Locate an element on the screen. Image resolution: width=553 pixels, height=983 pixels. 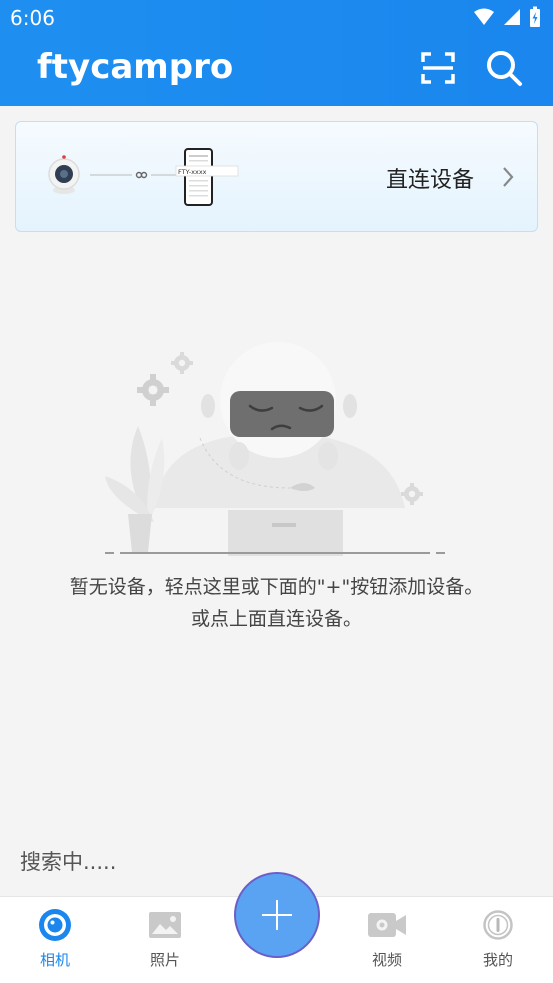
signal-icon is located at coordinates (512, 17).